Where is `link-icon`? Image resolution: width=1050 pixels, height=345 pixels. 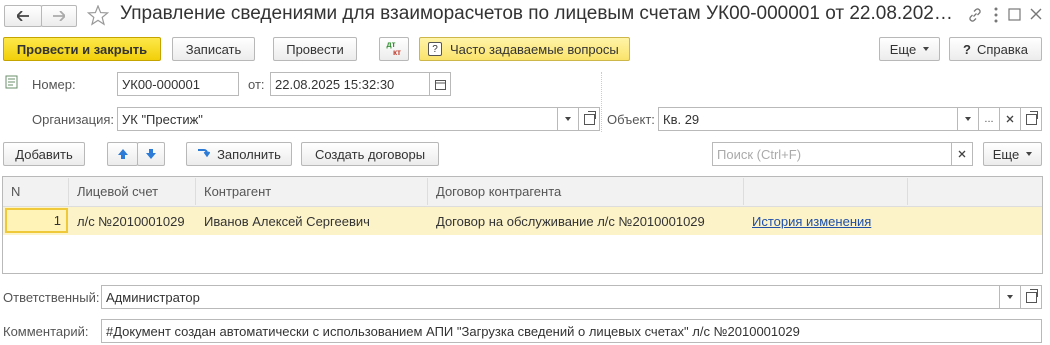 link-icon is located at coordinates (975, 15).